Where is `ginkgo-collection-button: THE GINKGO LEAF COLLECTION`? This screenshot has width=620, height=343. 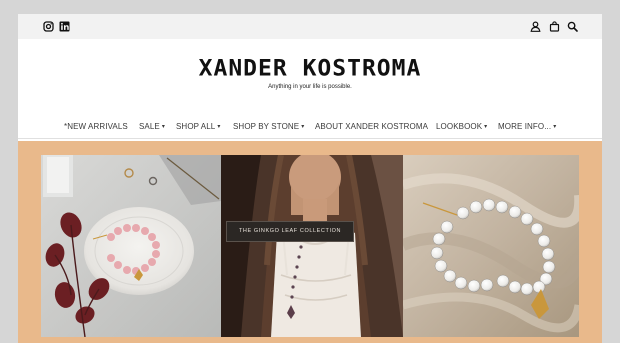 ginkgo-collection-button: THE GINKGO LEAF COLLECTION is located at coordinates (290, 231).